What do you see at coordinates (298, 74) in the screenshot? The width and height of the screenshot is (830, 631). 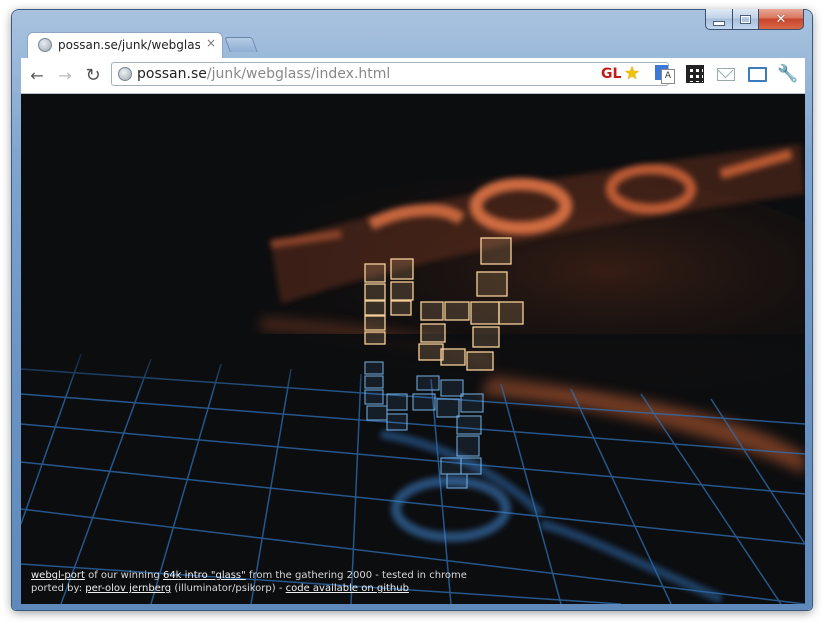 I see `url-path: /junk/webglass/index.html` at bounding box center [298, 74].